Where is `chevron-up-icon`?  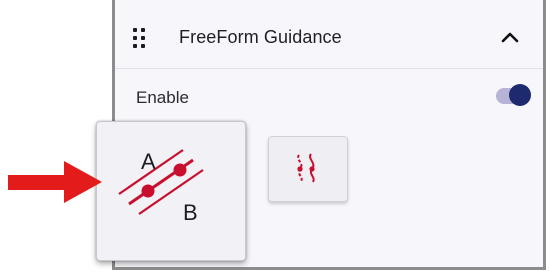
chevron-up-icon is located at coordinates (510, 37).